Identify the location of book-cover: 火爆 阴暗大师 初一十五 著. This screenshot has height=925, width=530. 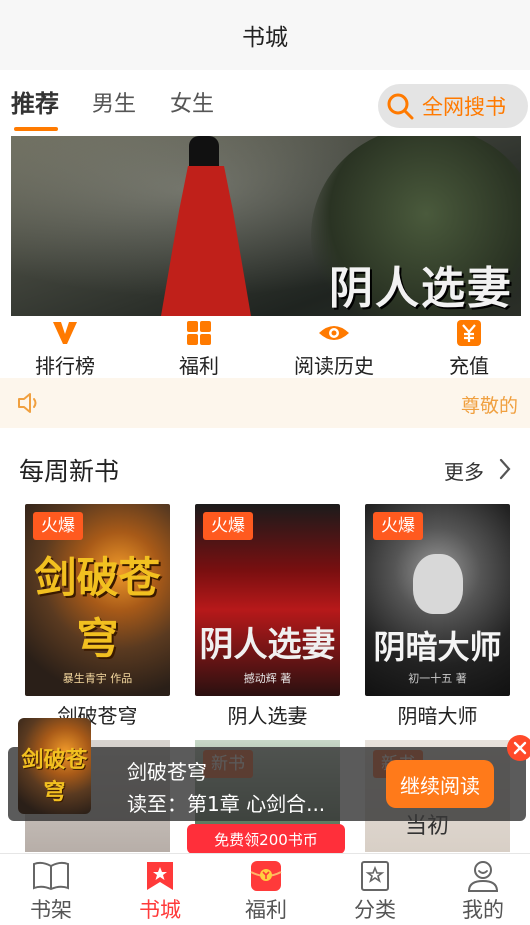
(437, 600).